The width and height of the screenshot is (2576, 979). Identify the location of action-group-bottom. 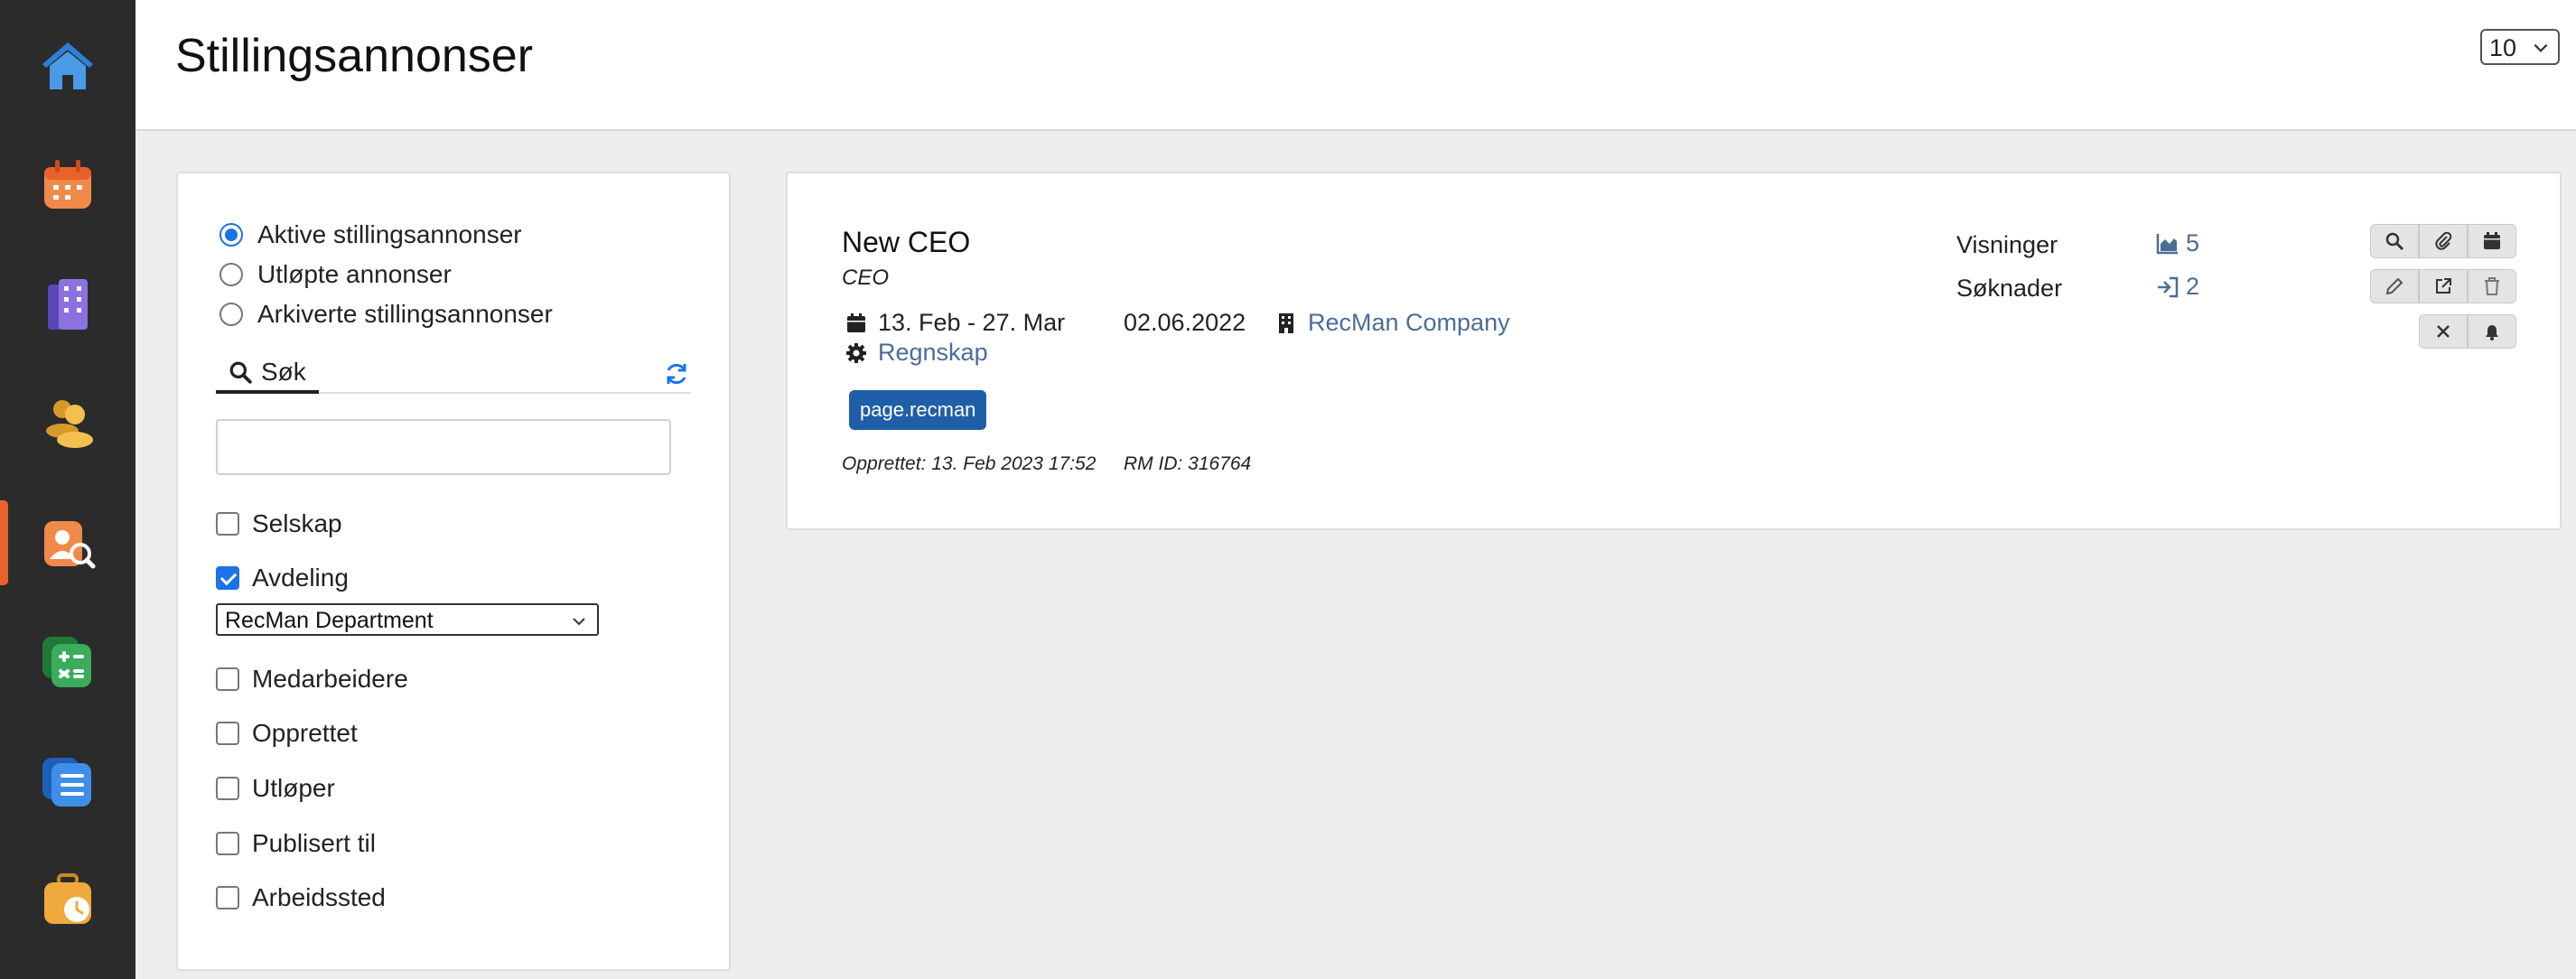
(2467, 331).